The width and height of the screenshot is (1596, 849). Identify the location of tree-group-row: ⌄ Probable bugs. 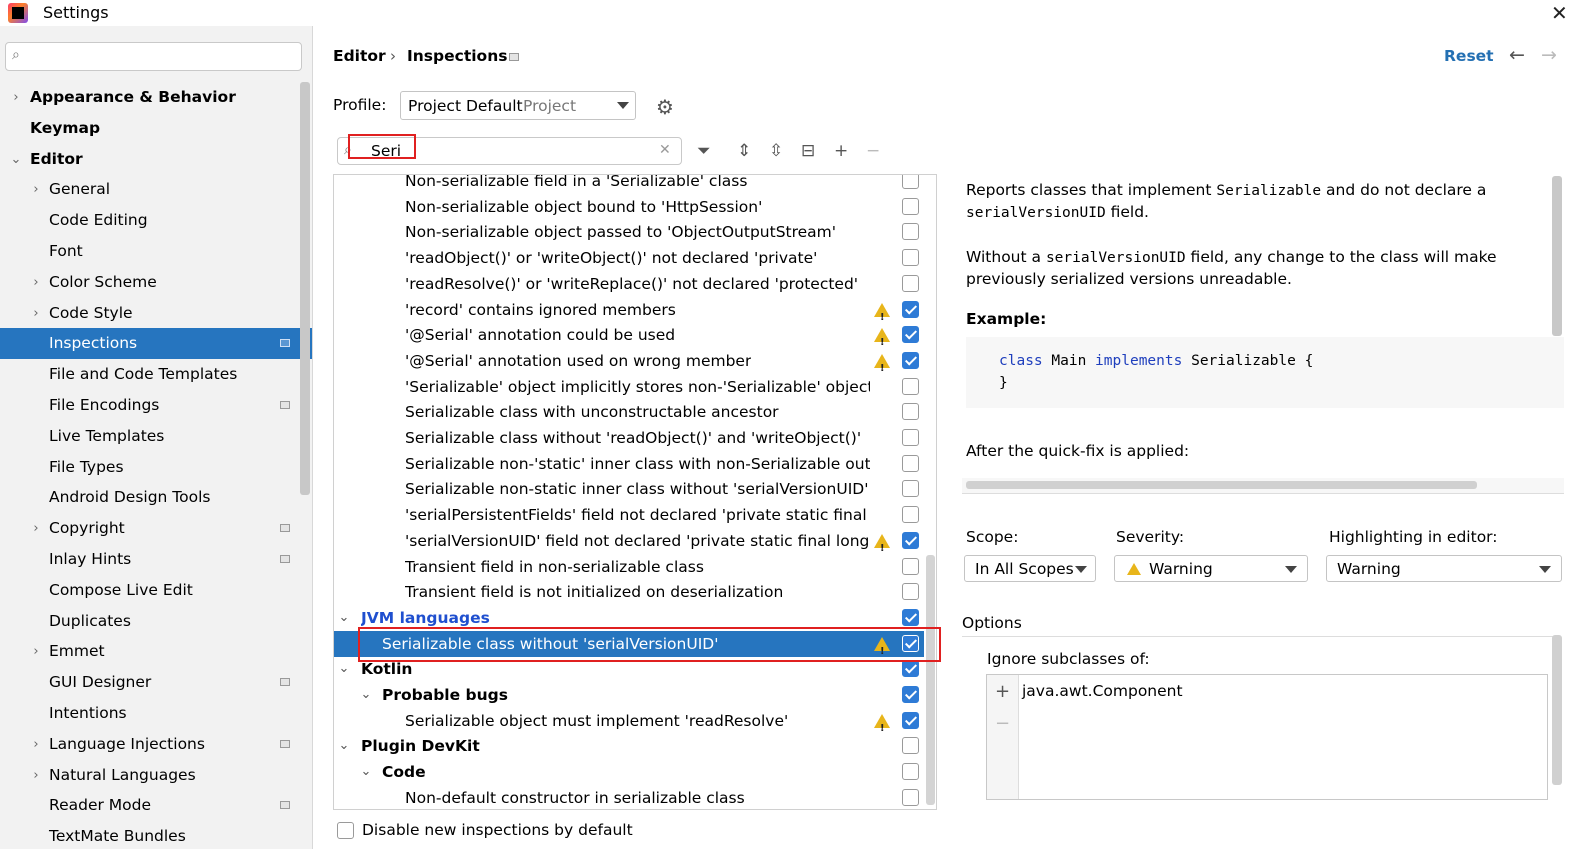
(629, 695).